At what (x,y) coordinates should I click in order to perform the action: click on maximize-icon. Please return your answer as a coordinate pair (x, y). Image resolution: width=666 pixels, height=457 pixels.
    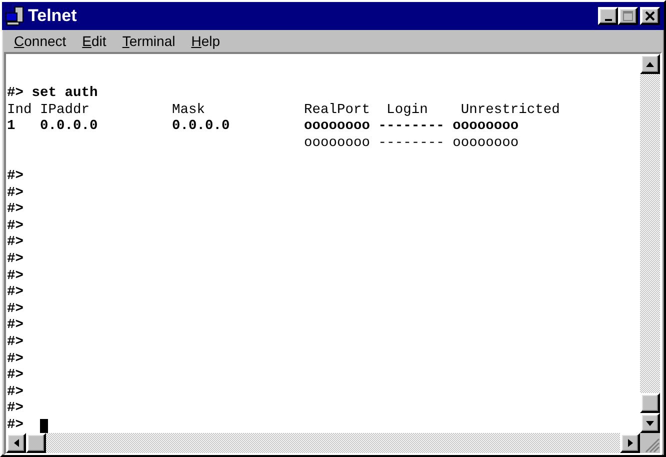
    Looking at the image, I should click on (628, 16).